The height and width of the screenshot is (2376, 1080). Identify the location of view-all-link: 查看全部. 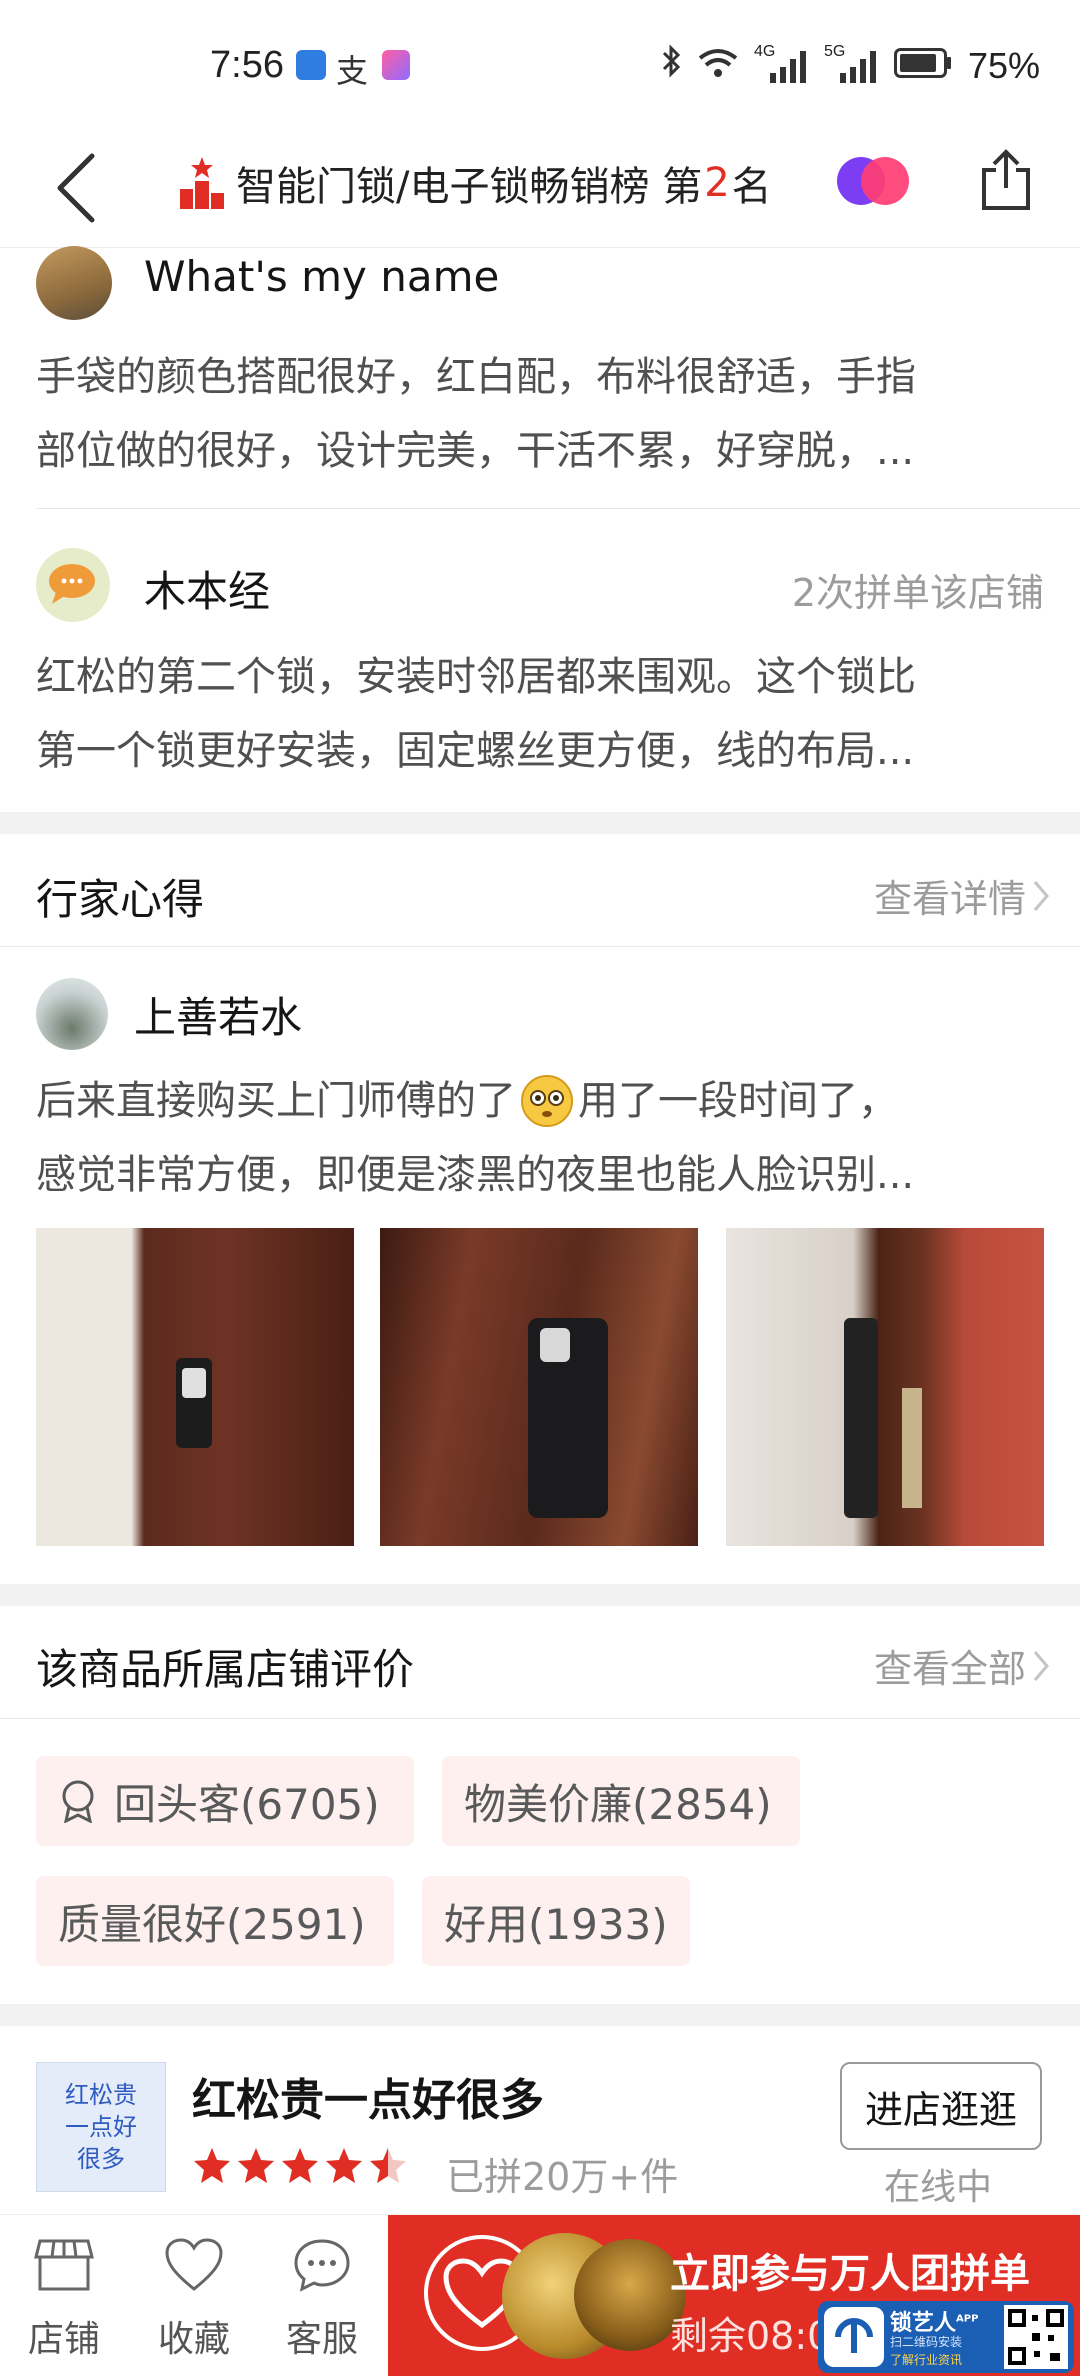
(962, 1665).